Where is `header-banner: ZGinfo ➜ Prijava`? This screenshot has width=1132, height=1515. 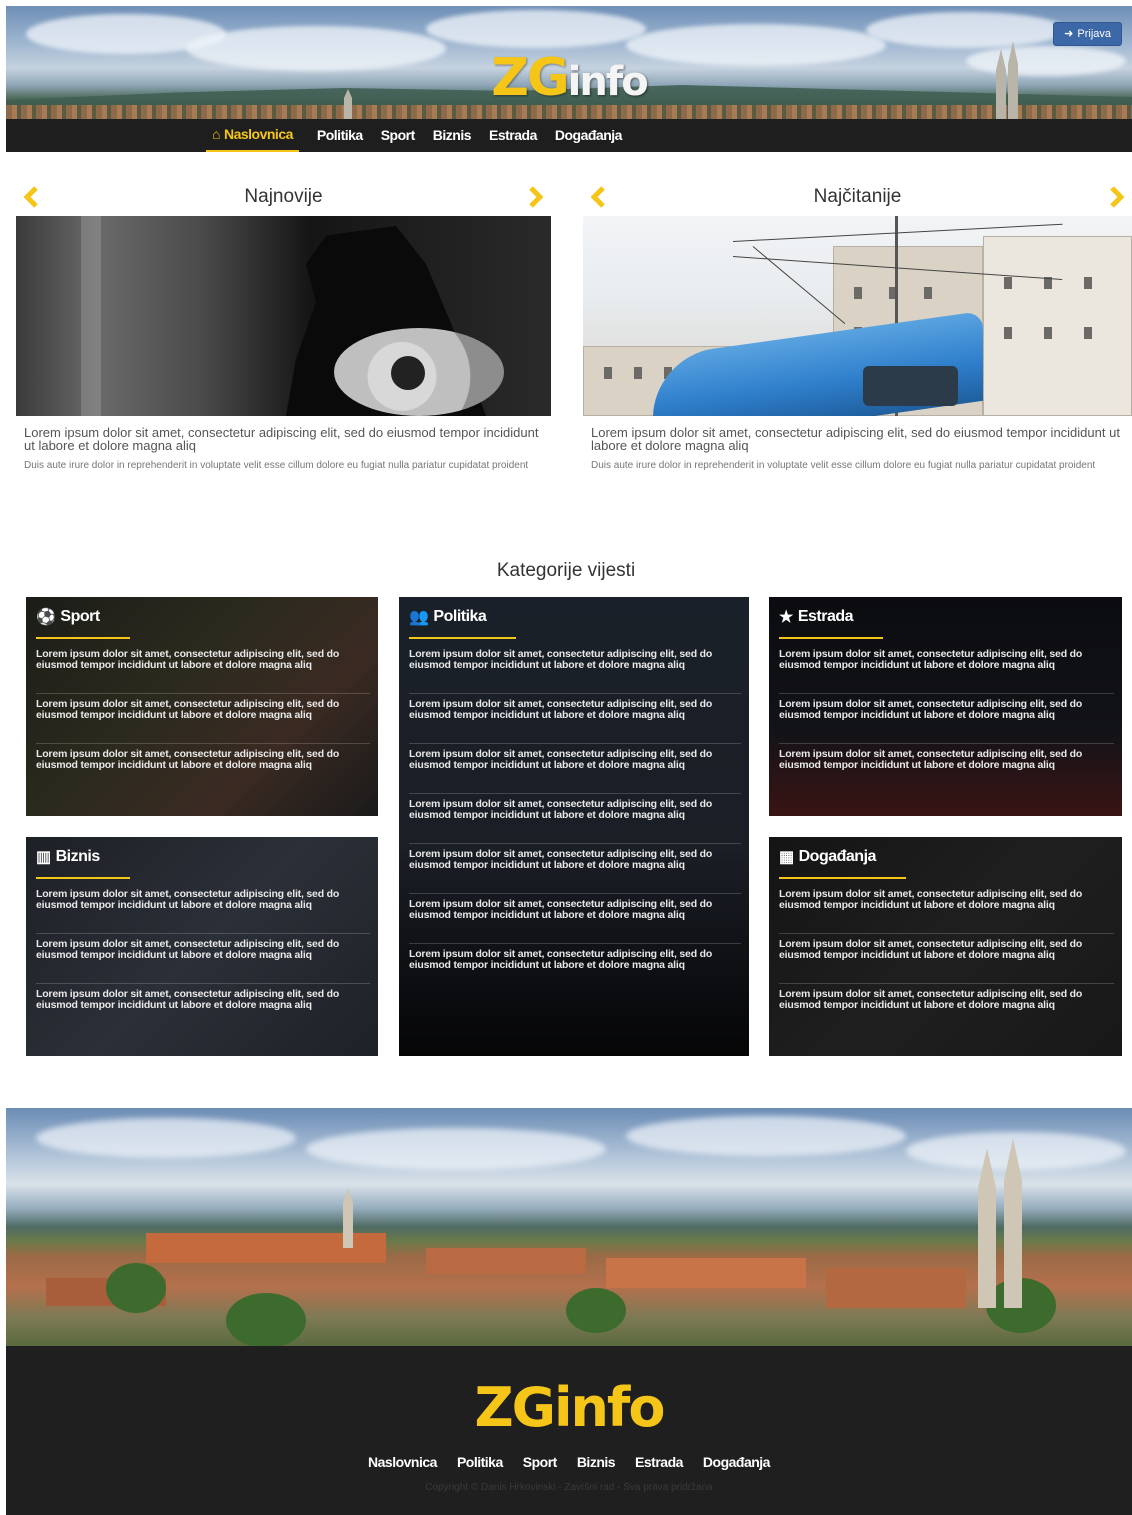
header-banner: ZGinfo ➜ Prijava is located at coordinates (569, 62).